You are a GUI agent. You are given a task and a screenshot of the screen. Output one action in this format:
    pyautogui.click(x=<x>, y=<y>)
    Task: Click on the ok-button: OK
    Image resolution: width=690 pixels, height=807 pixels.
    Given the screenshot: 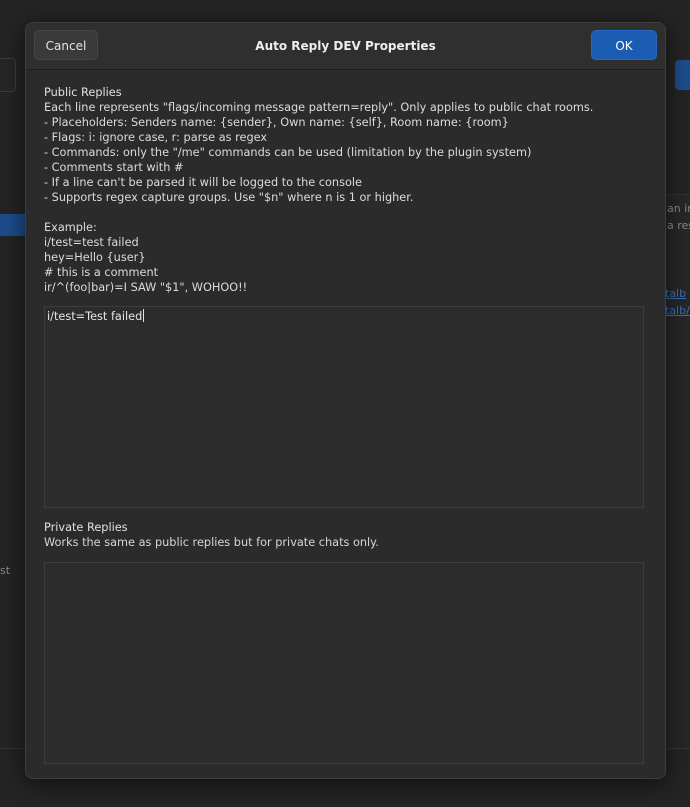 What is the action you would take?
    pyautogui.click(x=624, y=45)
    